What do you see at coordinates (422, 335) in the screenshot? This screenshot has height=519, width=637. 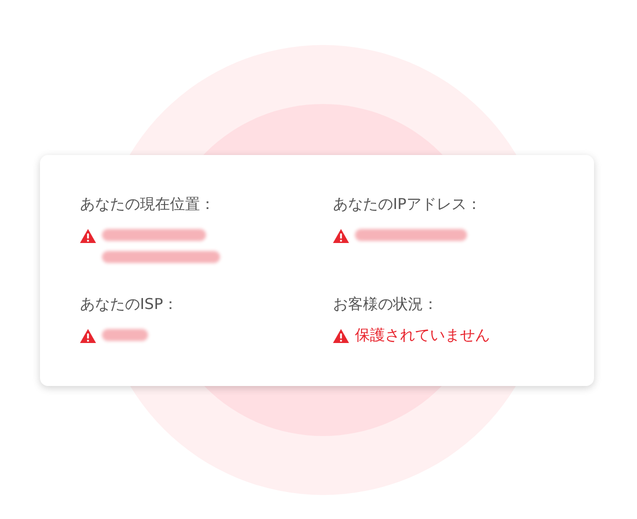 I see `field-value: 保護されていません` at bounding box center [422, 335].